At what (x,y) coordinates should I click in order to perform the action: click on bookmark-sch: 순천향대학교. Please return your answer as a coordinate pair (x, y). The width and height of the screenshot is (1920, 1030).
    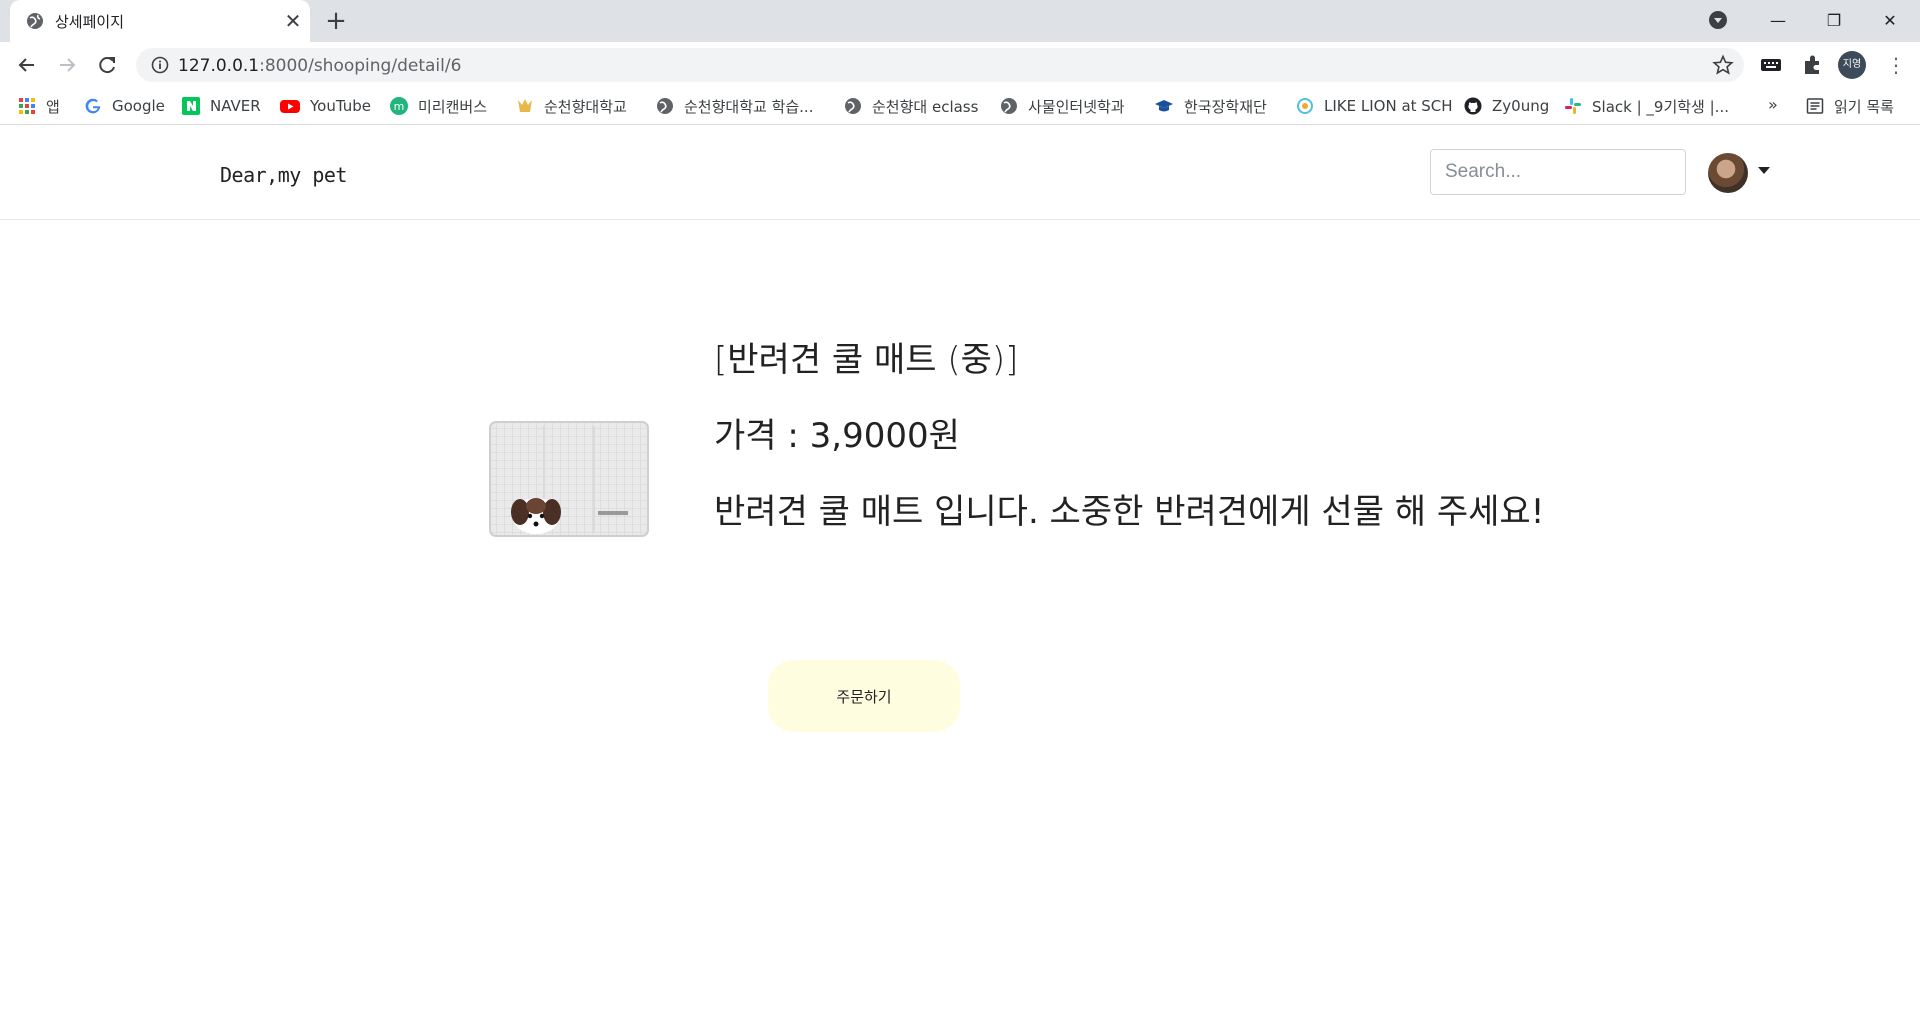
    Looking at the image, I should click on (571, 106).